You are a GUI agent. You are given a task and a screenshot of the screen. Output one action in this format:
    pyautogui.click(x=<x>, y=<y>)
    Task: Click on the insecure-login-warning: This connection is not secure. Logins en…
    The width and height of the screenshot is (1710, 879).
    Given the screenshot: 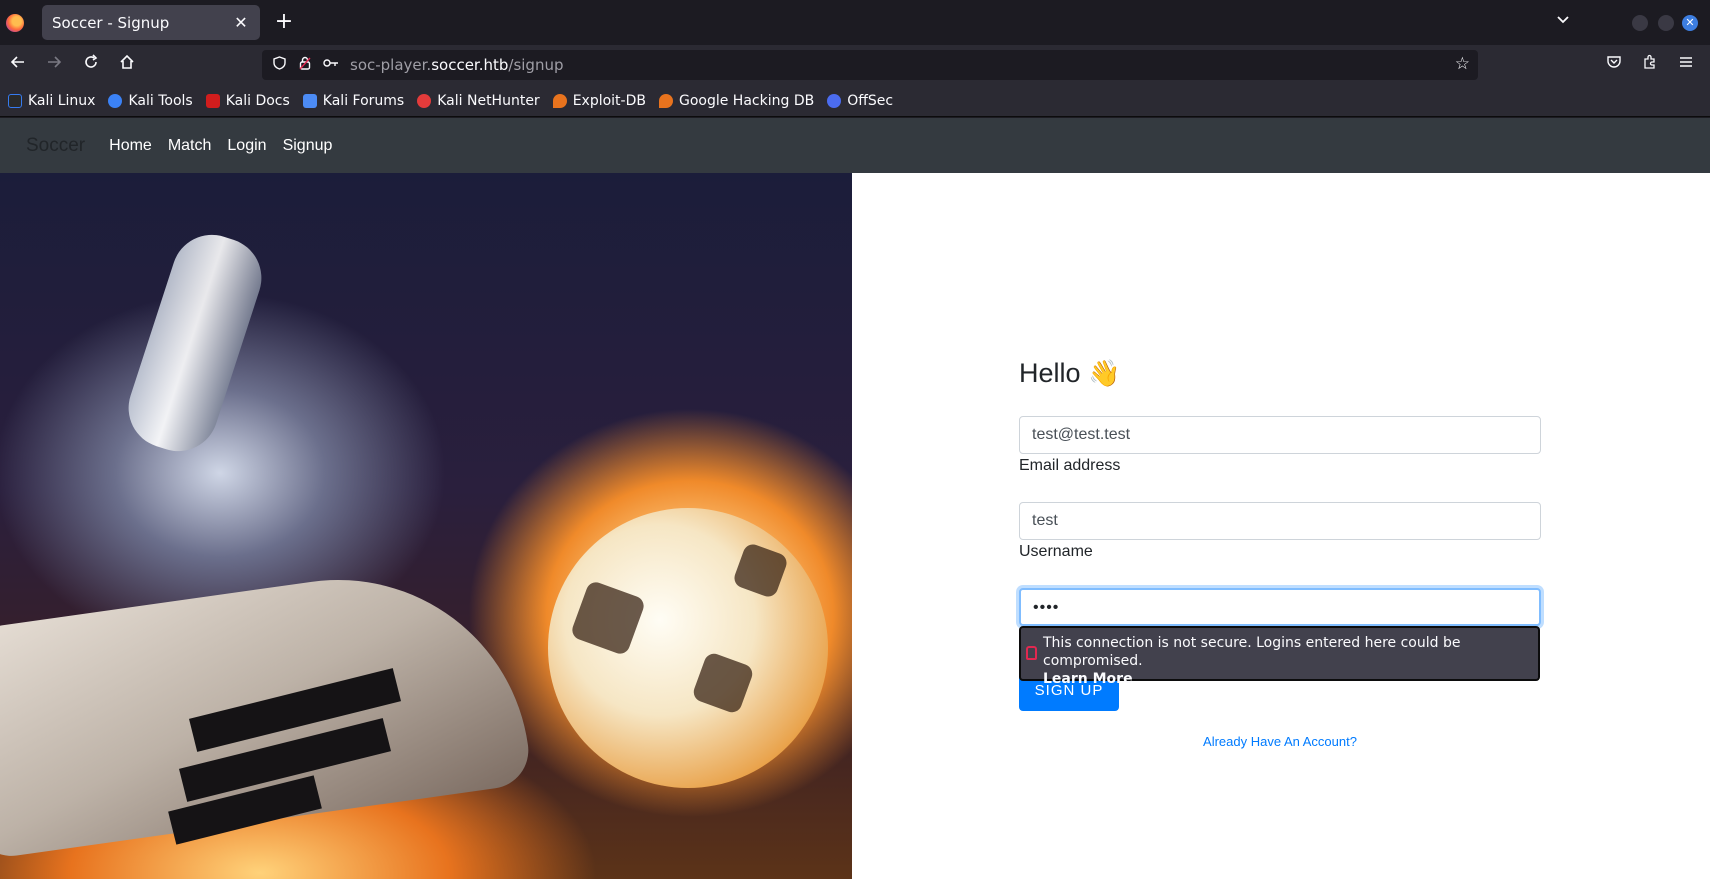 What is the action you would take?
    pyautogui.click(x=1279, y=656)
    